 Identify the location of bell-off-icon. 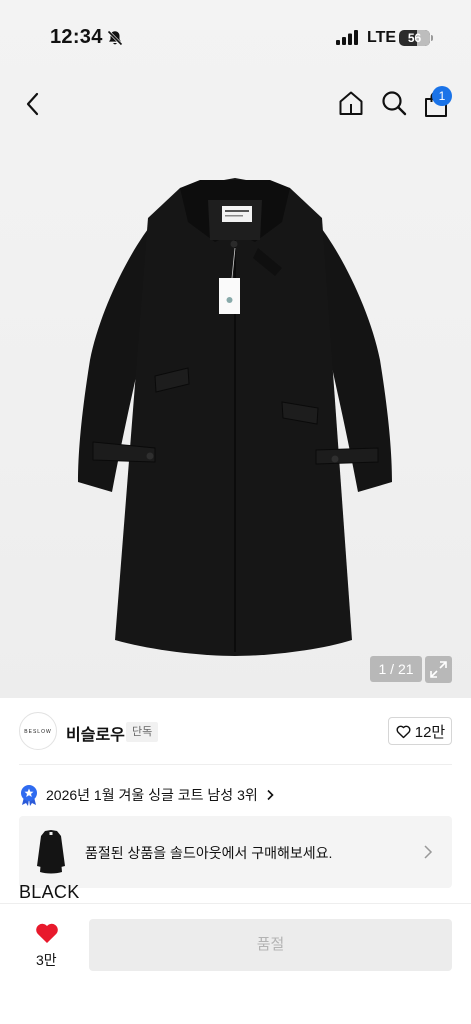
(115, 38).